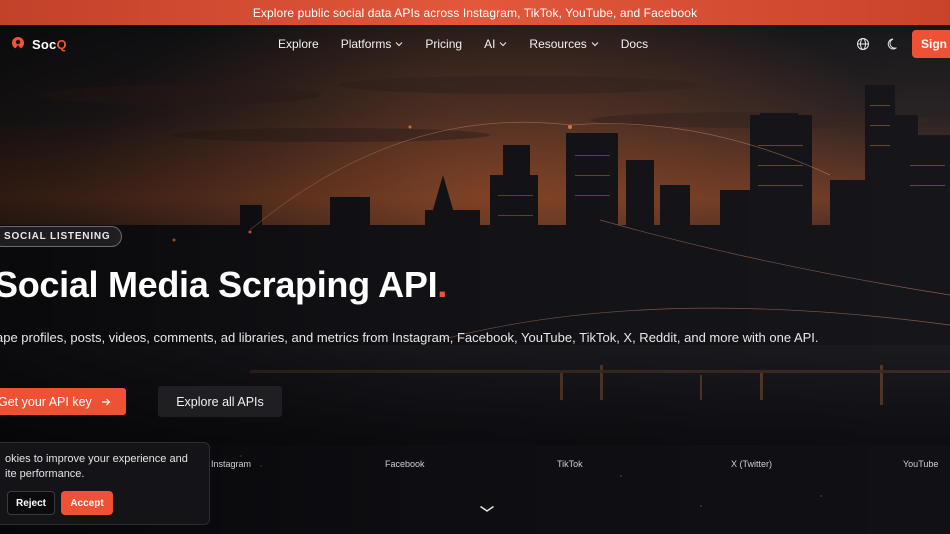 The image size is (950, 534). Describe the element at coordinates (87, 503) in the screenshot. I see `accept-cookies-button: Accept` at that location.